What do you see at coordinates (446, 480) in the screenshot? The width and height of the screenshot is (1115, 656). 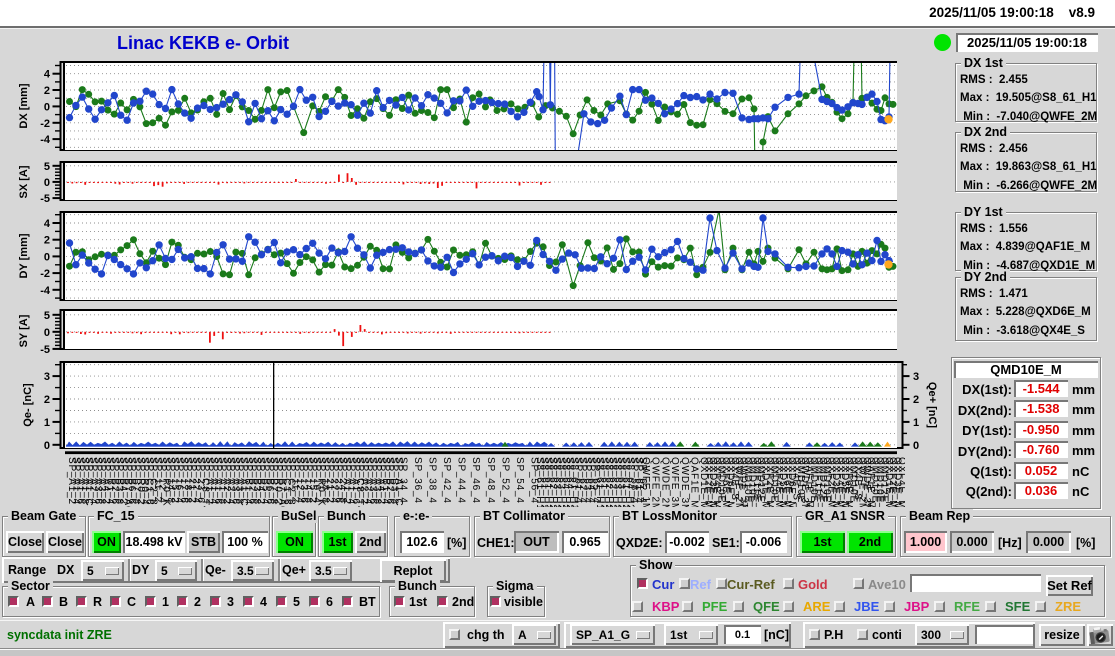 I see `svg-text: SP_42_4` at bounding box center [446, 480].